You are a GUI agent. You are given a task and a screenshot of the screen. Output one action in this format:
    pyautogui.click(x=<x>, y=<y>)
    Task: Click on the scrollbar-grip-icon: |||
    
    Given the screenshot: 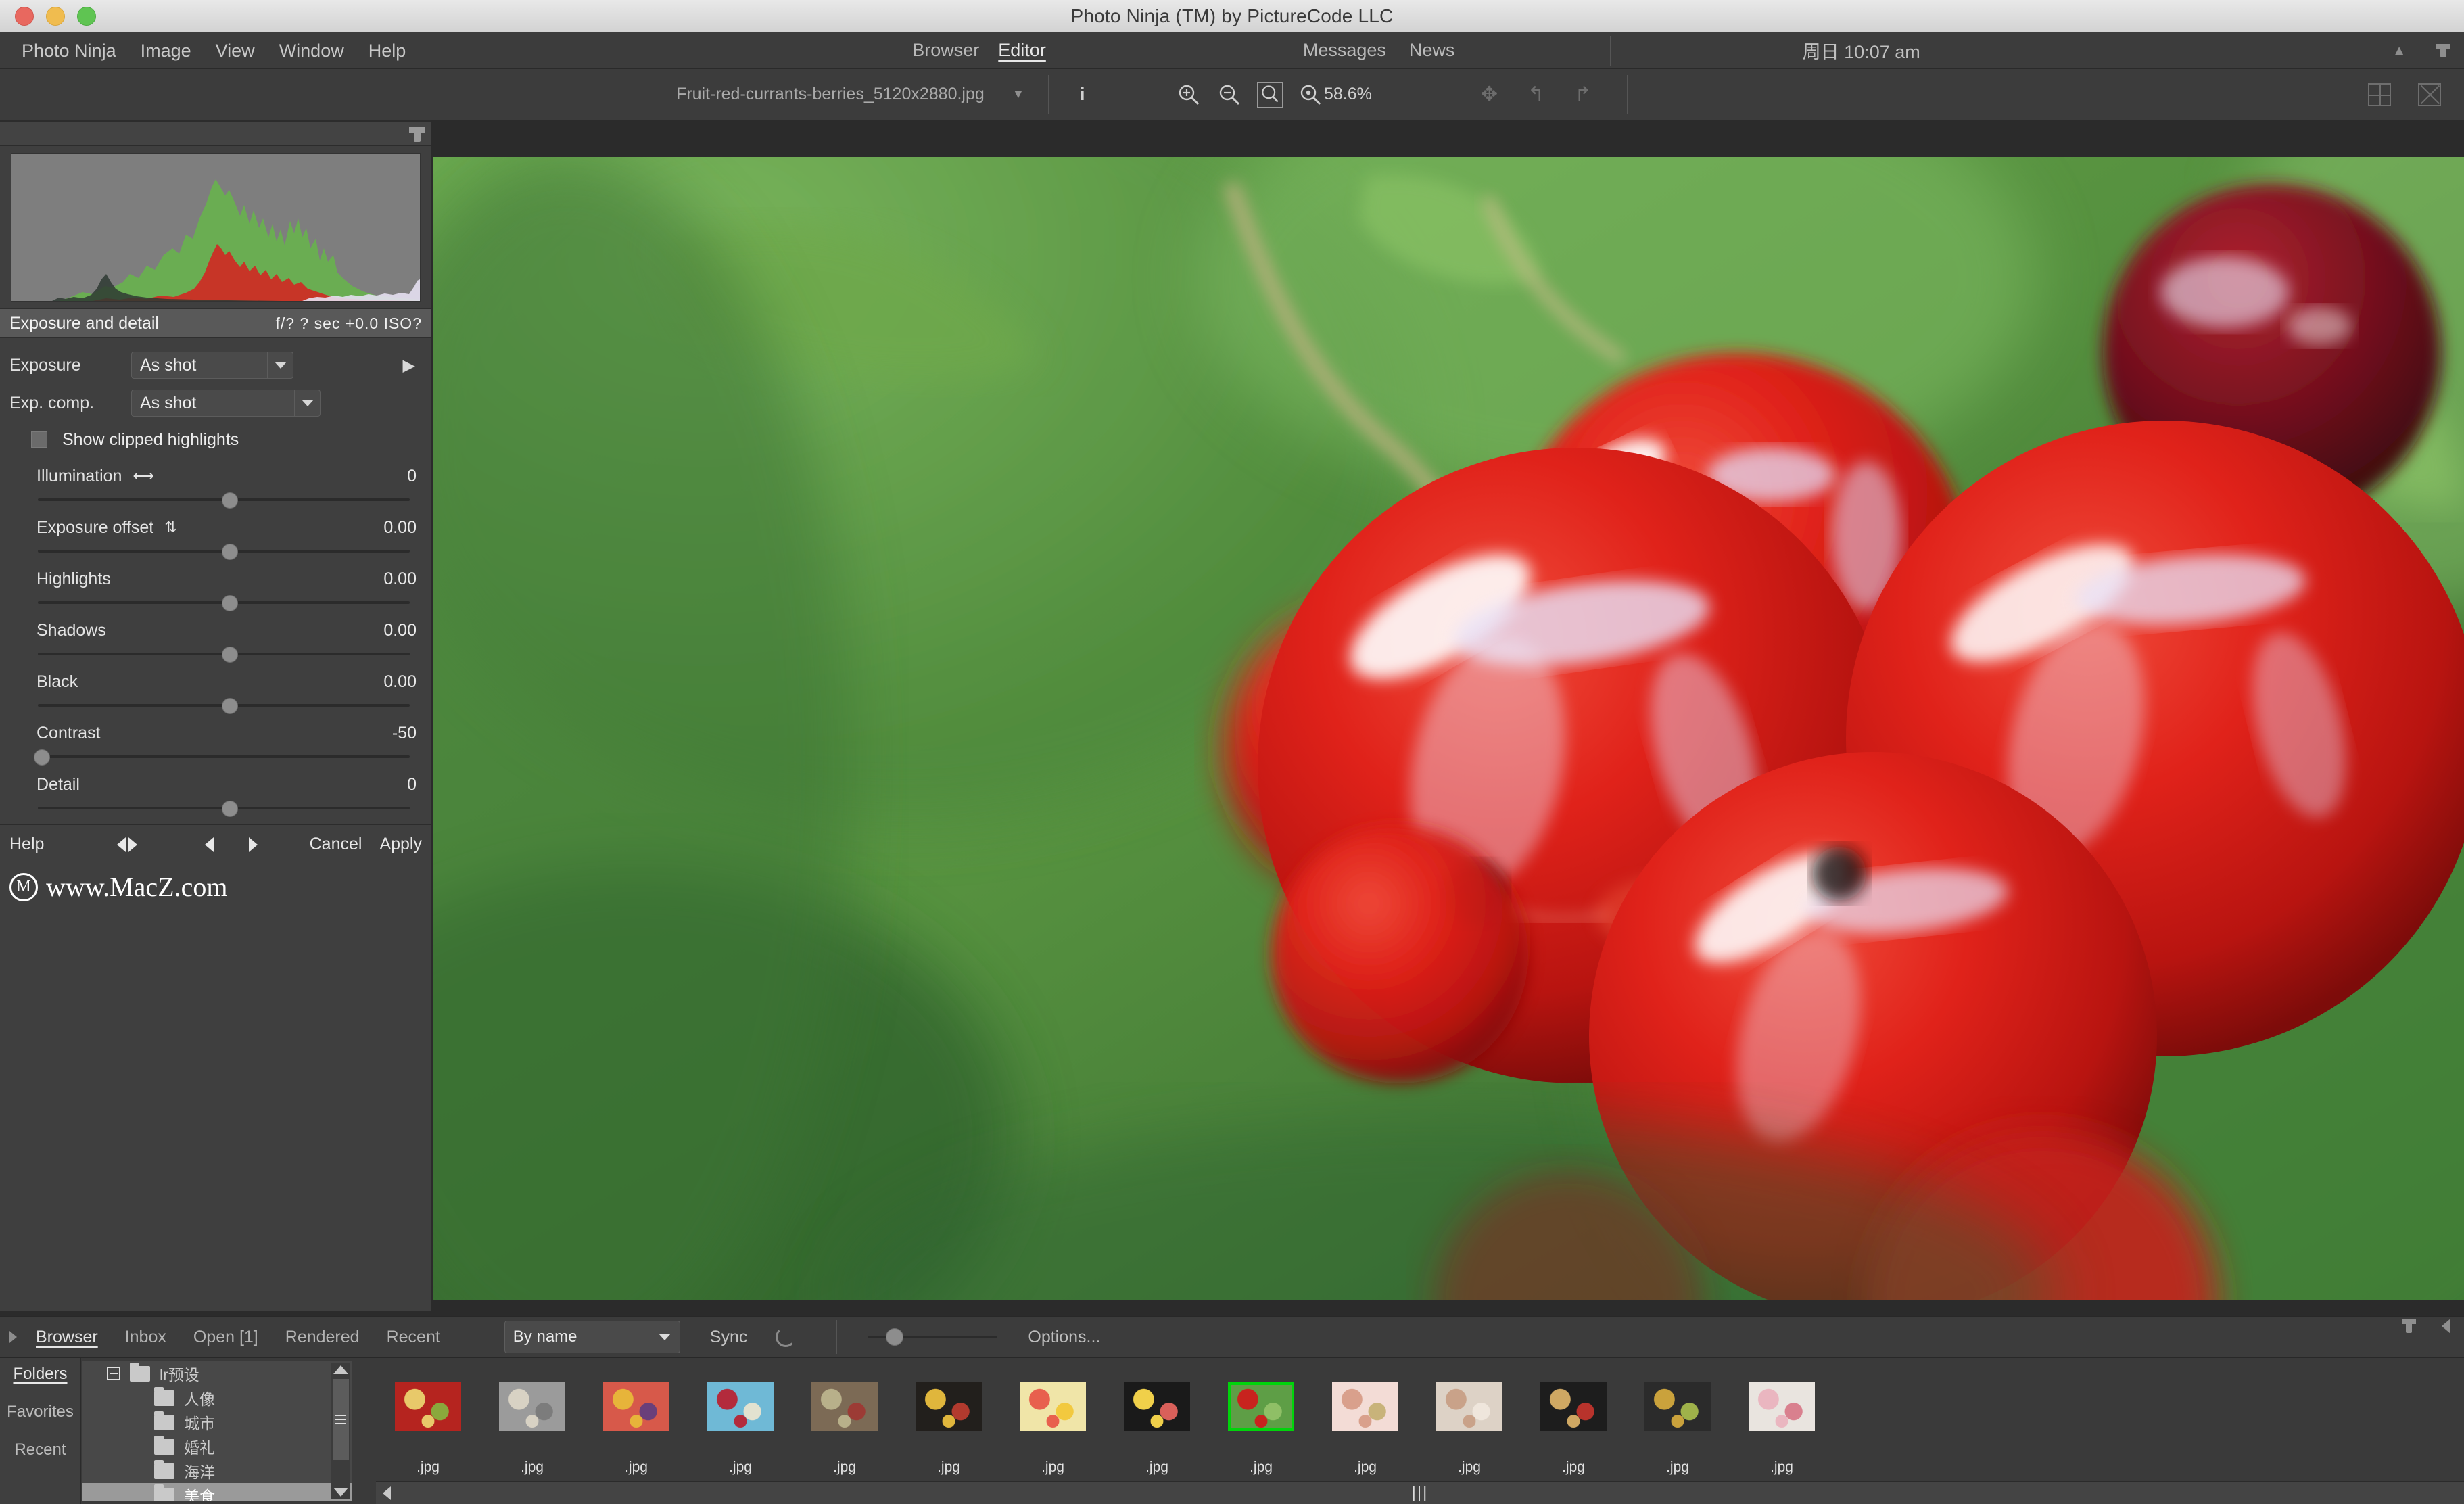 What is the action you would take?
    pyautogui.click(x=1420, y=1493)
    